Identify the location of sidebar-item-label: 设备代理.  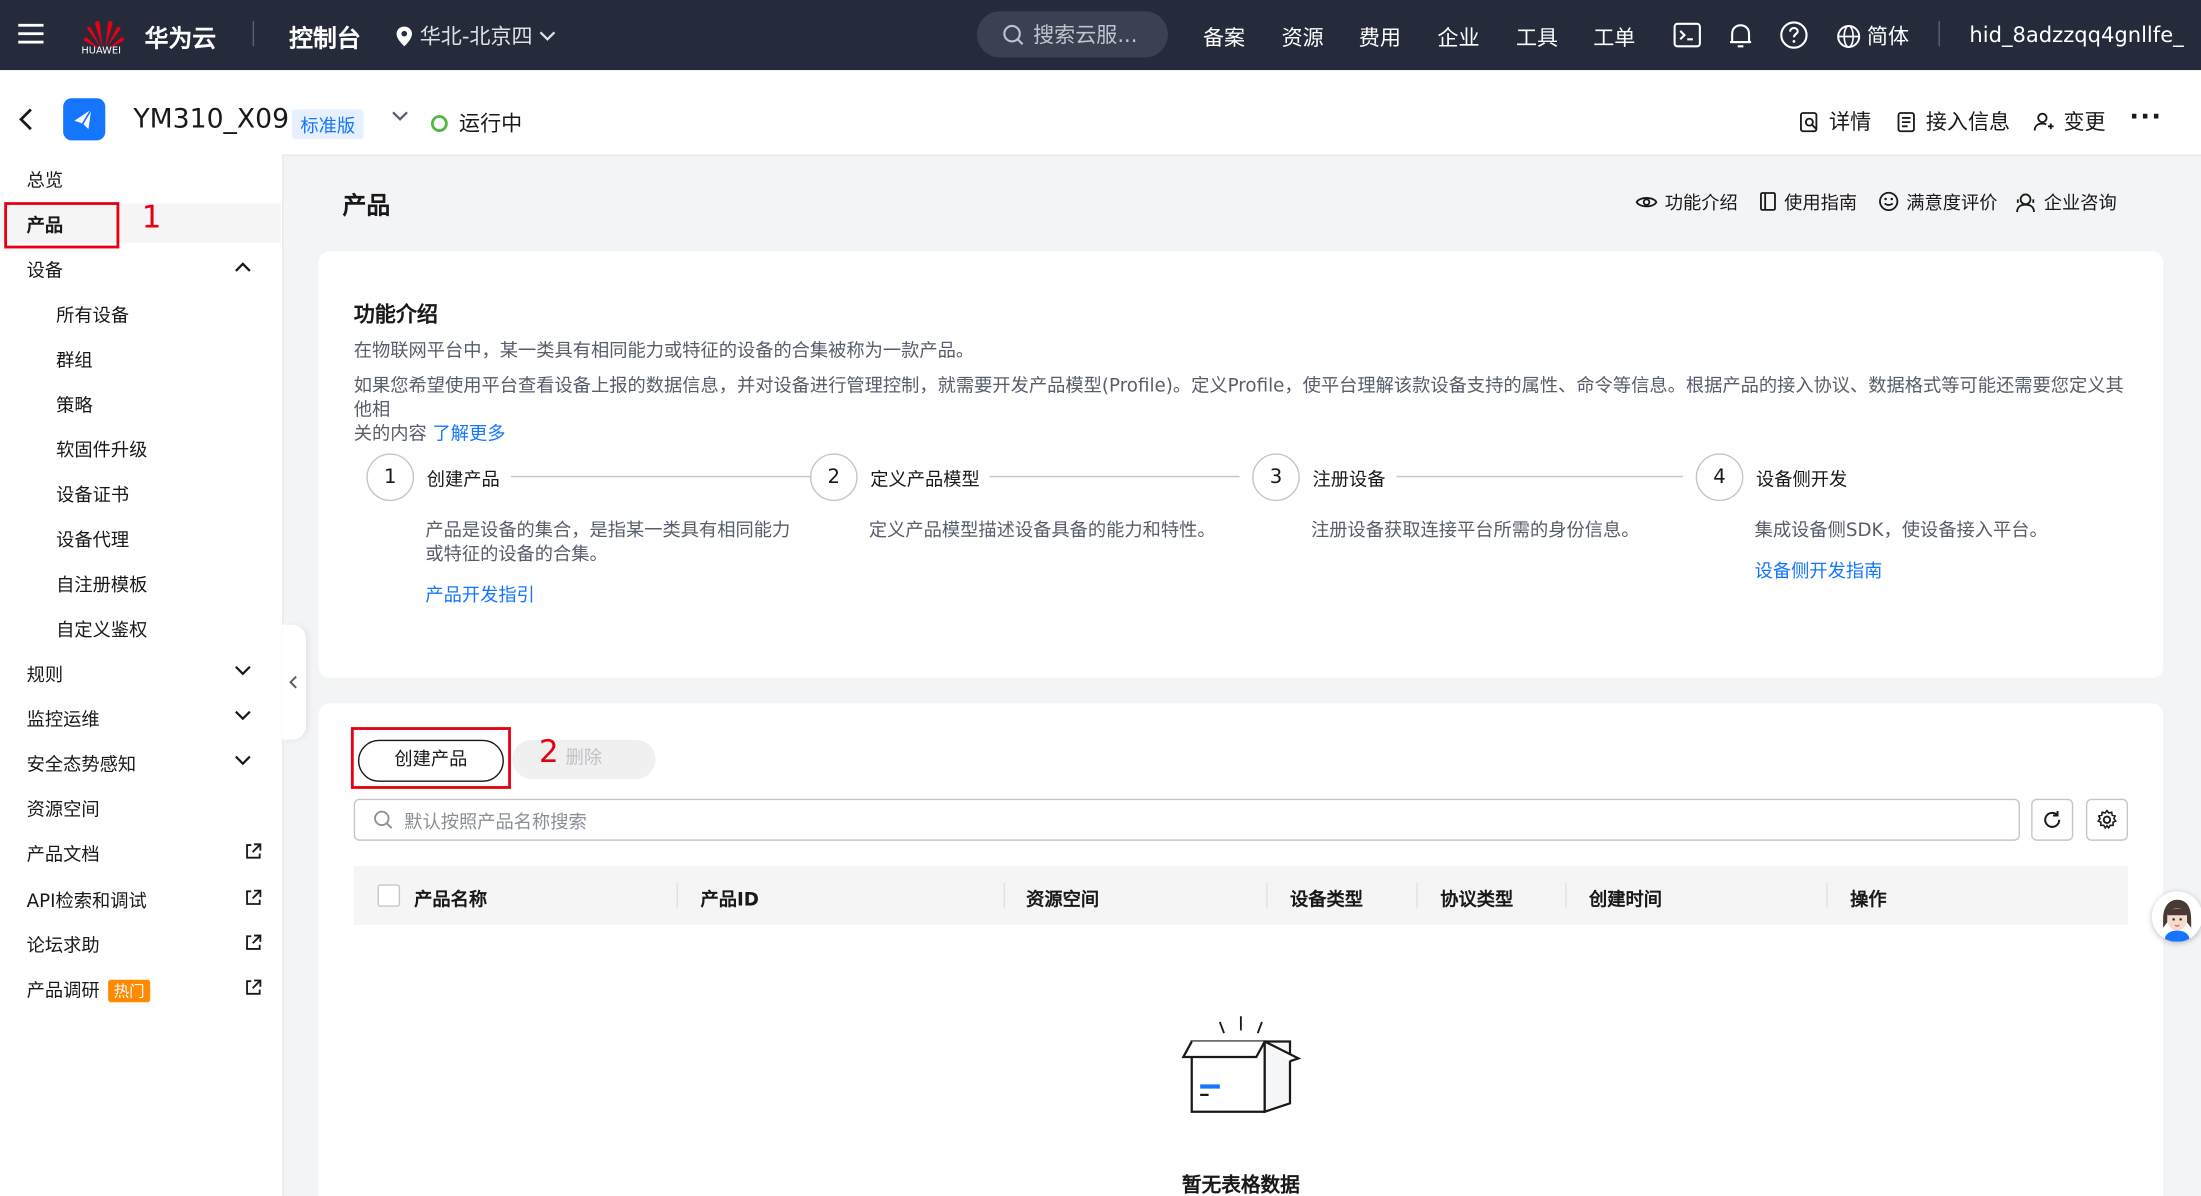
(93, 540).